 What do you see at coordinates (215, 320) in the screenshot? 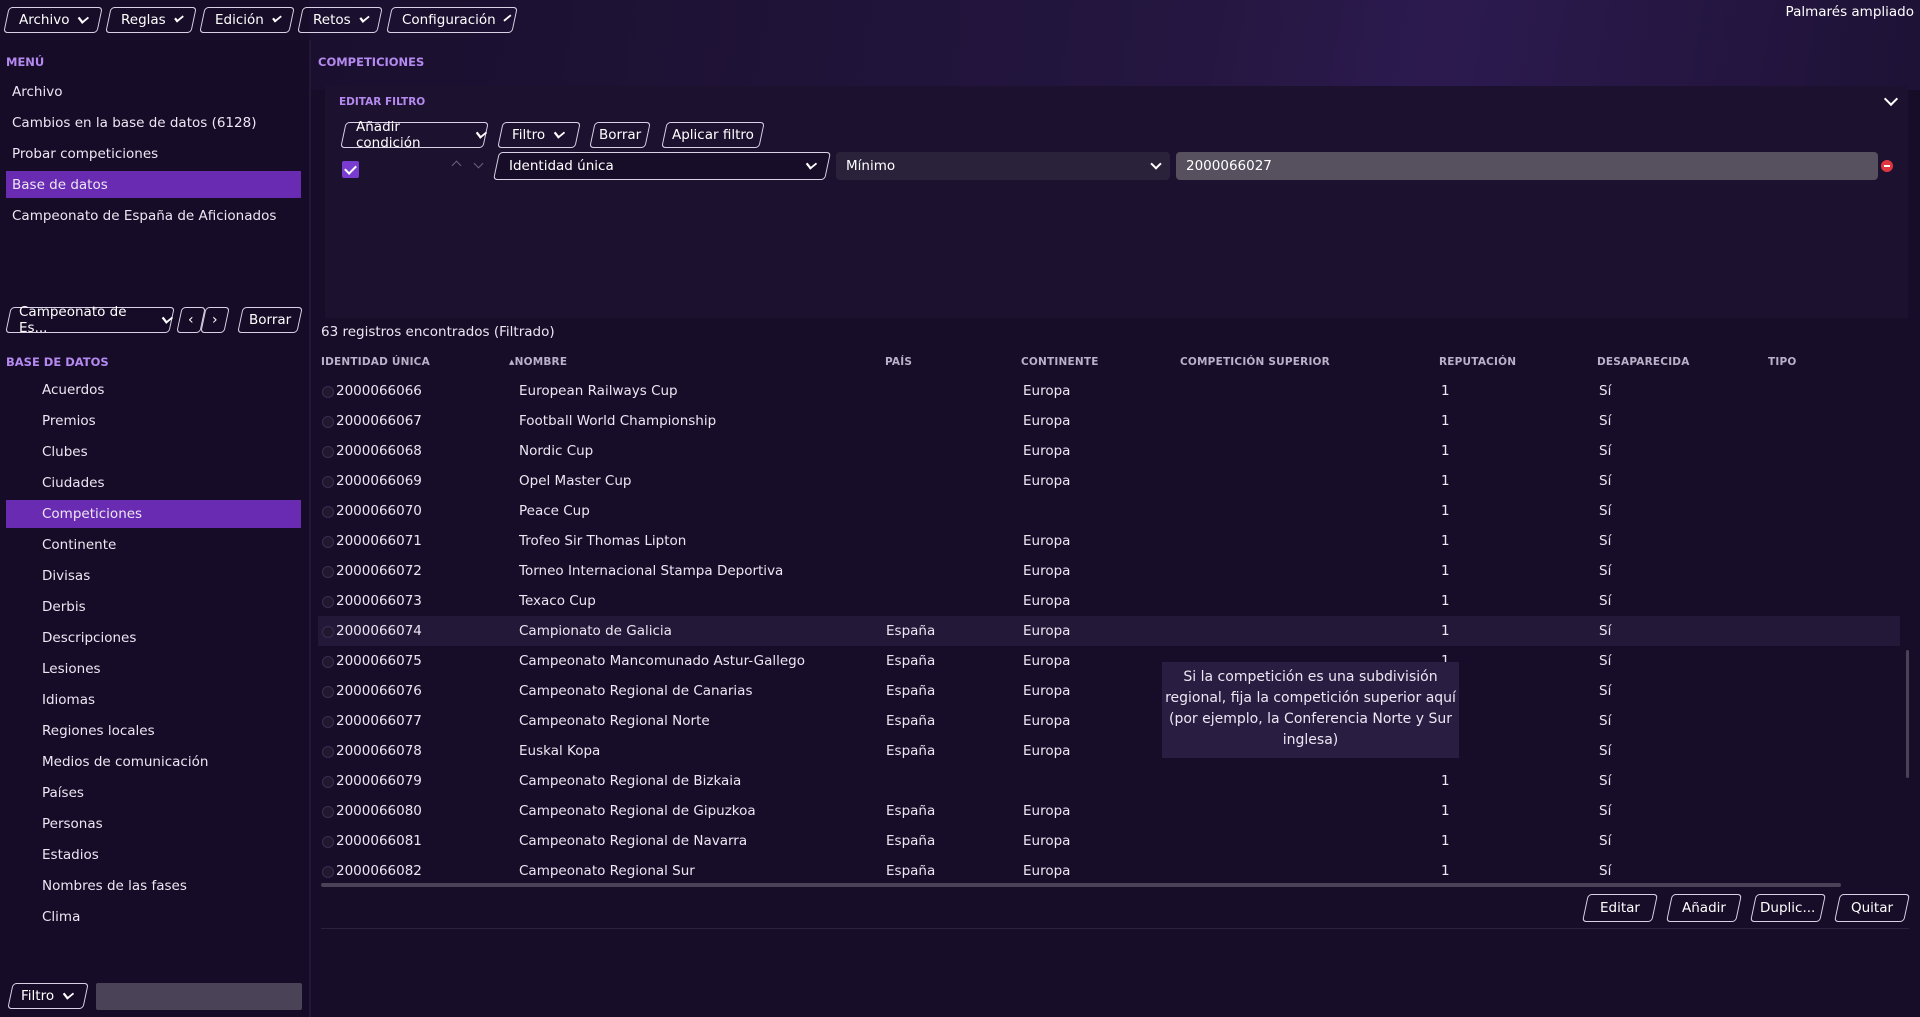
I see `forward-button: ›` at bounding box center [215, 320].